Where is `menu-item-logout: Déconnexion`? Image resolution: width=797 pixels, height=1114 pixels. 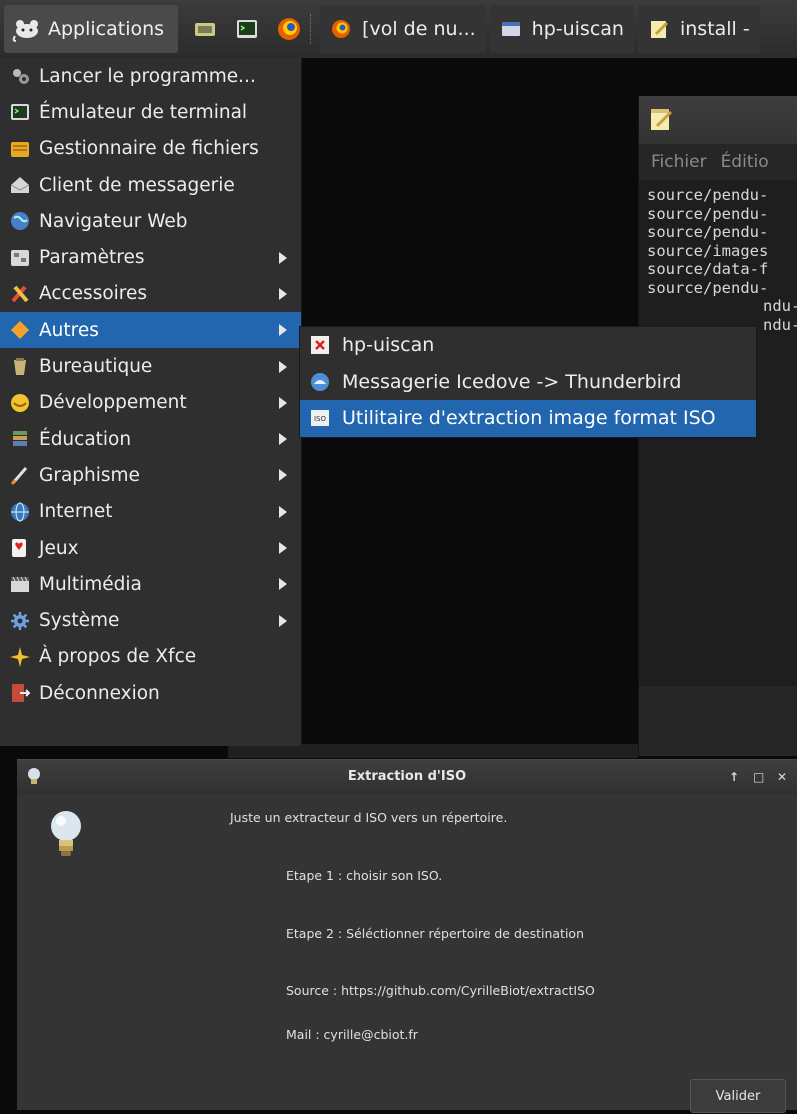 menu-item-logout: Déconnexion is located at coordinates (150, 693).